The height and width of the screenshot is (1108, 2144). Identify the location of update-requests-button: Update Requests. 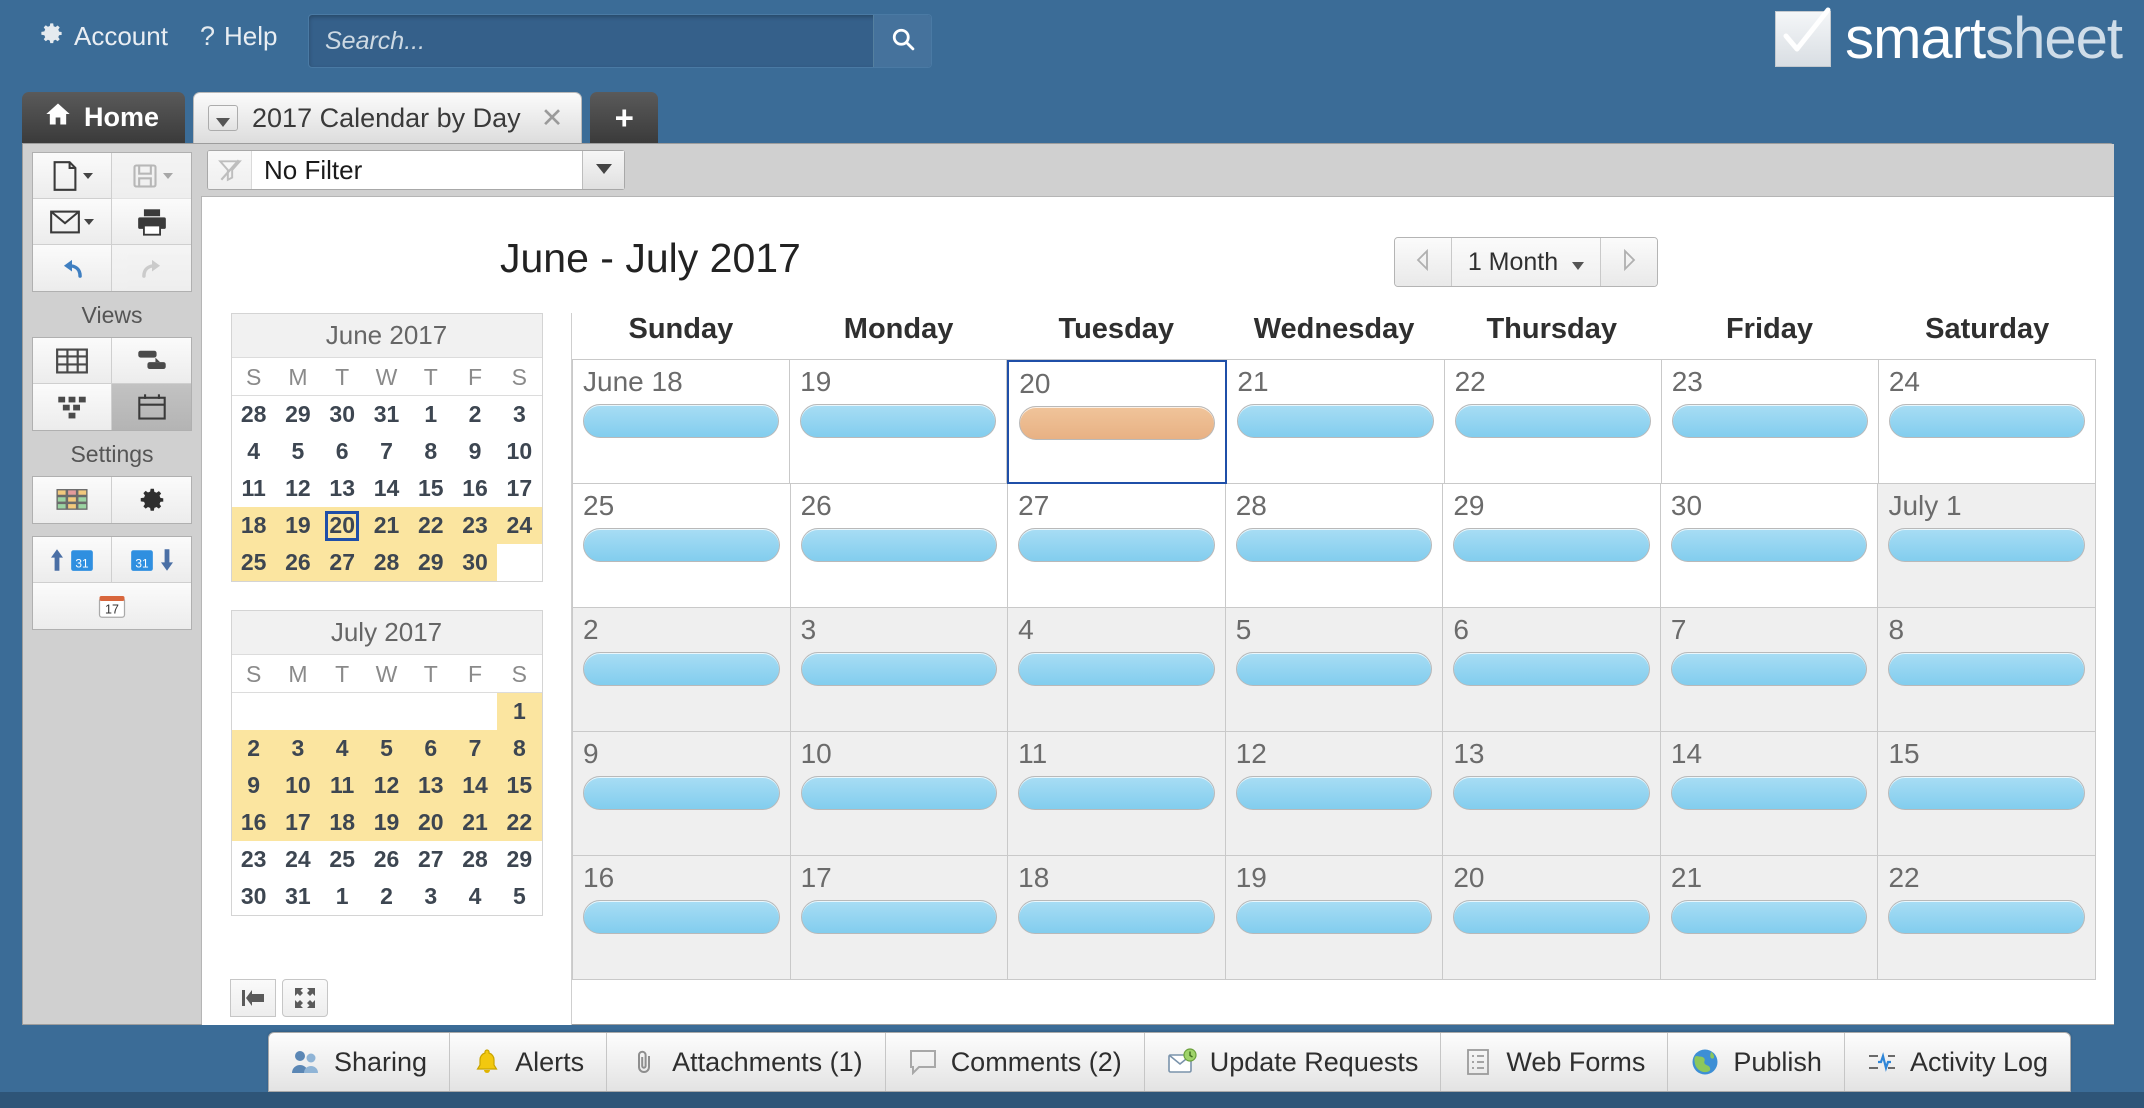
(1293, 1062).